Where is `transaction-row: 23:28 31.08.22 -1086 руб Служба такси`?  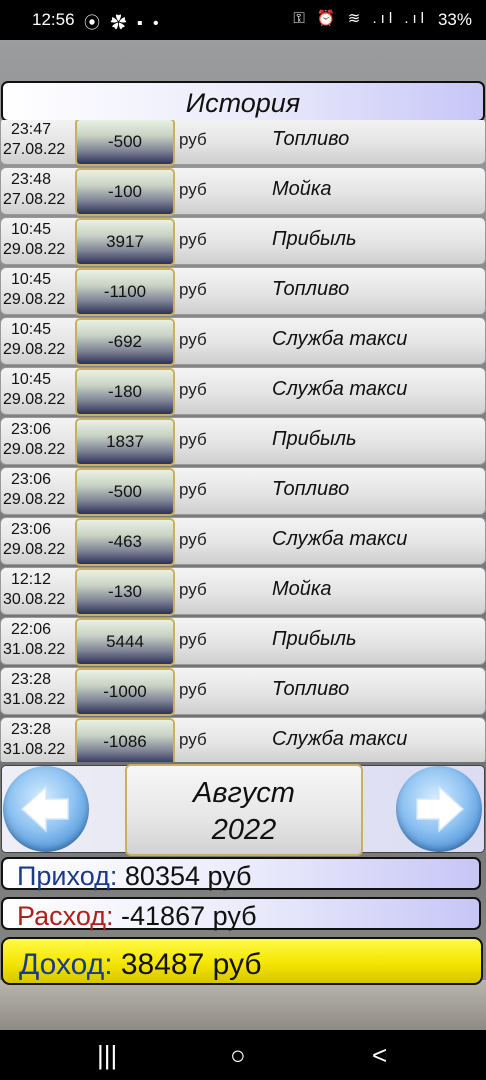
transaction-row: 23:28 31.08.22 -1086 руб Служба такси is located at coordinates (243, 739).